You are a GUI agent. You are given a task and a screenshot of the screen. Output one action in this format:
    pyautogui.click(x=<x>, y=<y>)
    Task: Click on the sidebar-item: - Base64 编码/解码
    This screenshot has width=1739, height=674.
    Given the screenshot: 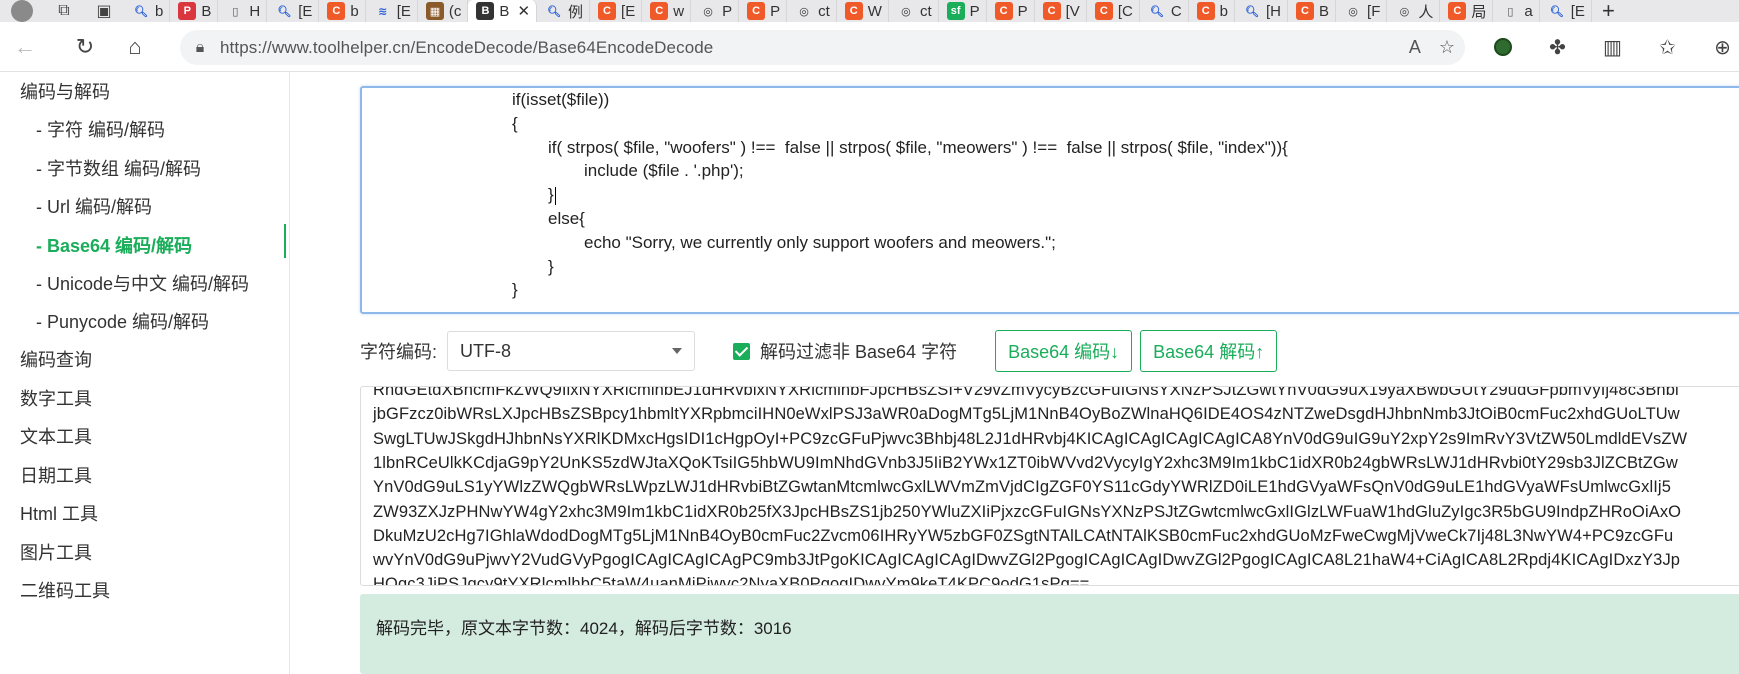 What is the action you would take?
    pyautogui.click(x=145, y=241)
    